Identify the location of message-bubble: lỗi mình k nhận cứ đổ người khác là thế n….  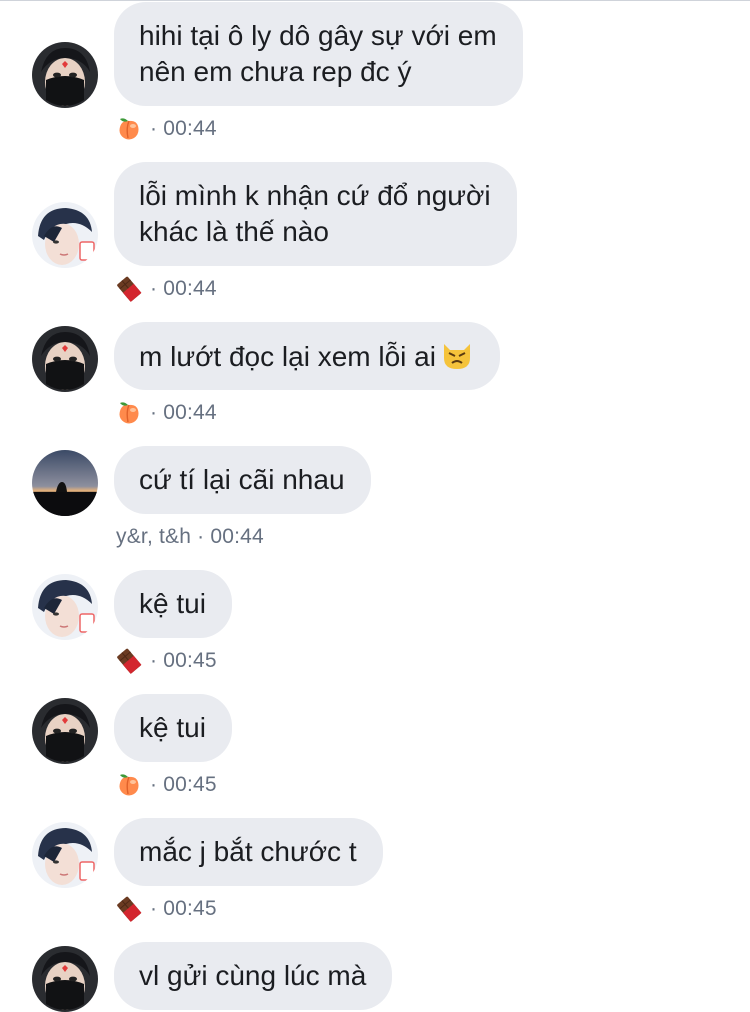
(315, 214).